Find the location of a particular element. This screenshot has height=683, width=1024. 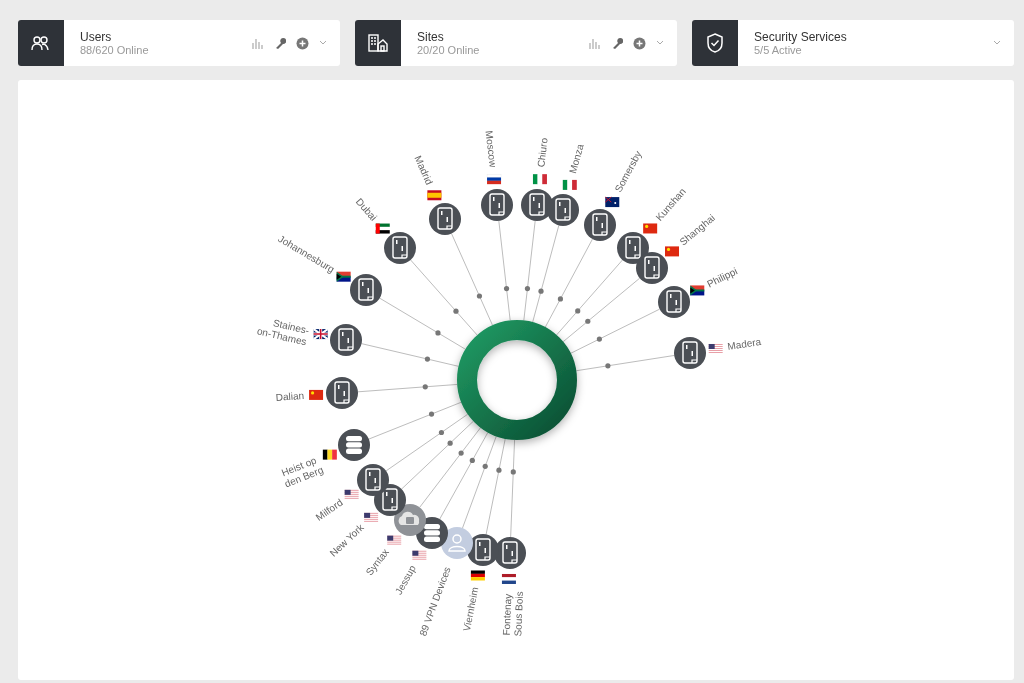

node-label: Chiuro is located at coordinates (542, 152).